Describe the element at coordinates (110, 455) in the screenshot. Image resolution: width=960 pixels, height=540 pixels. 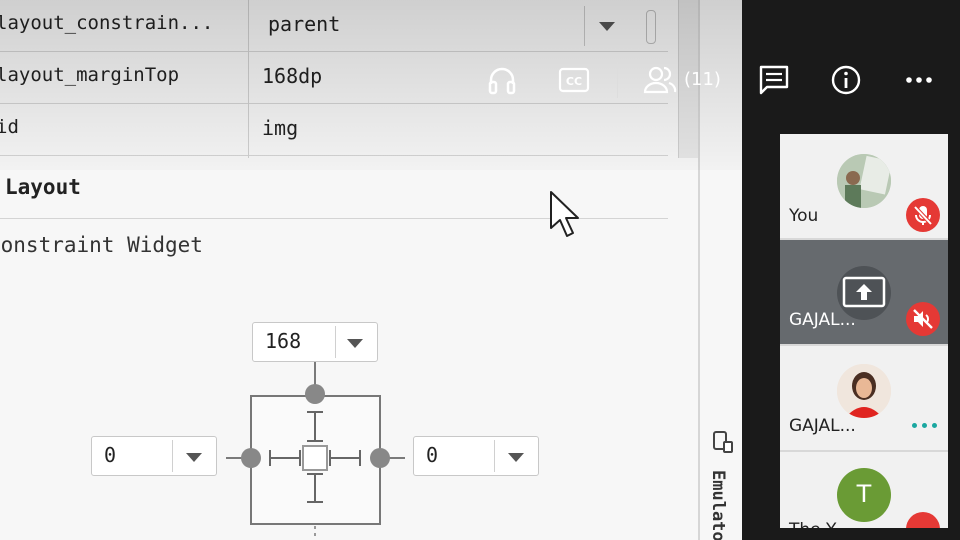
I see `margin-left-value: 0` at that location.